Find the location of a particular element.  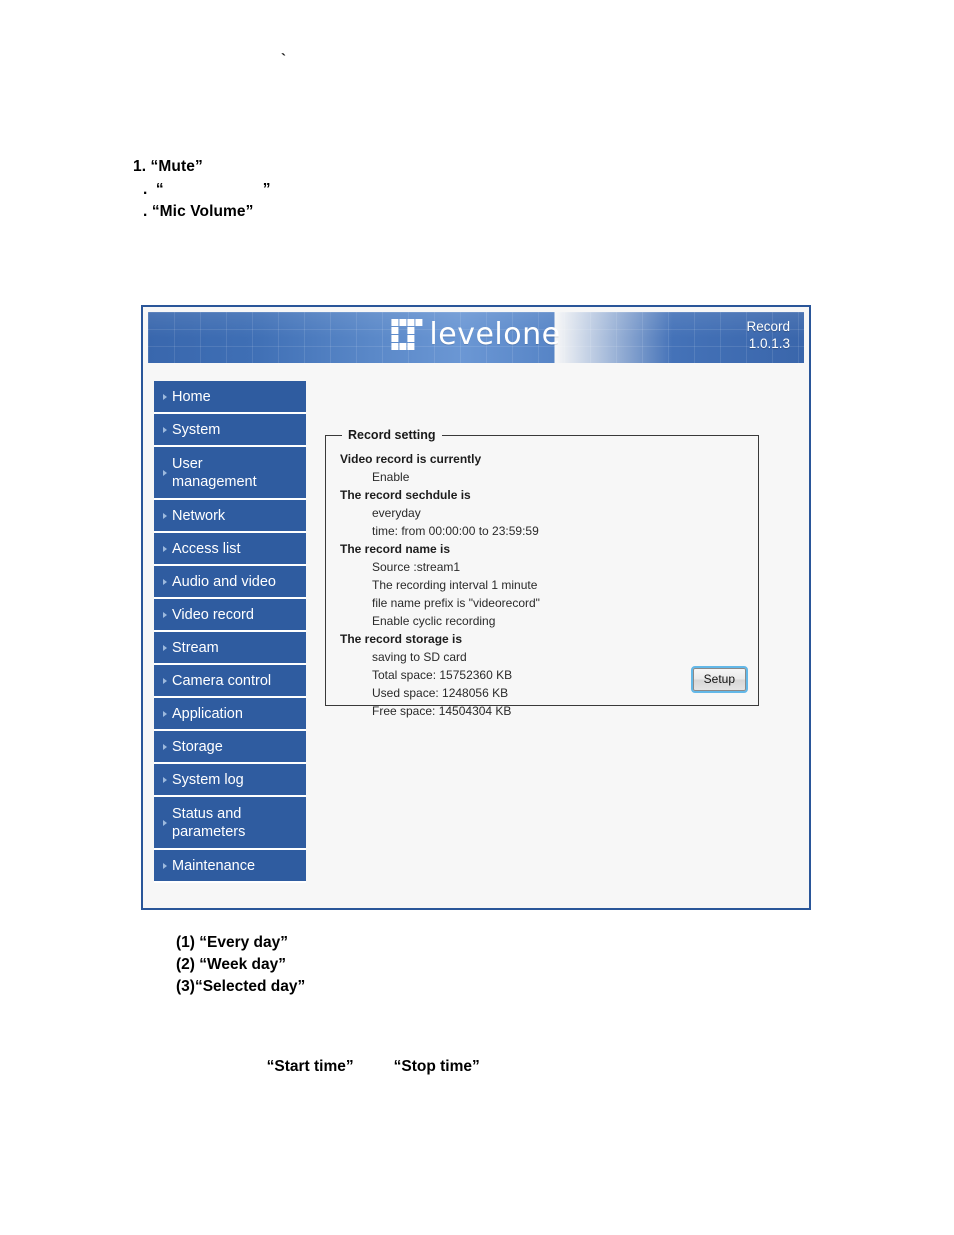

top-notes-block: 1. “Mute” . “ ” . “Mic Volume” is located at coordinates (201, 190).